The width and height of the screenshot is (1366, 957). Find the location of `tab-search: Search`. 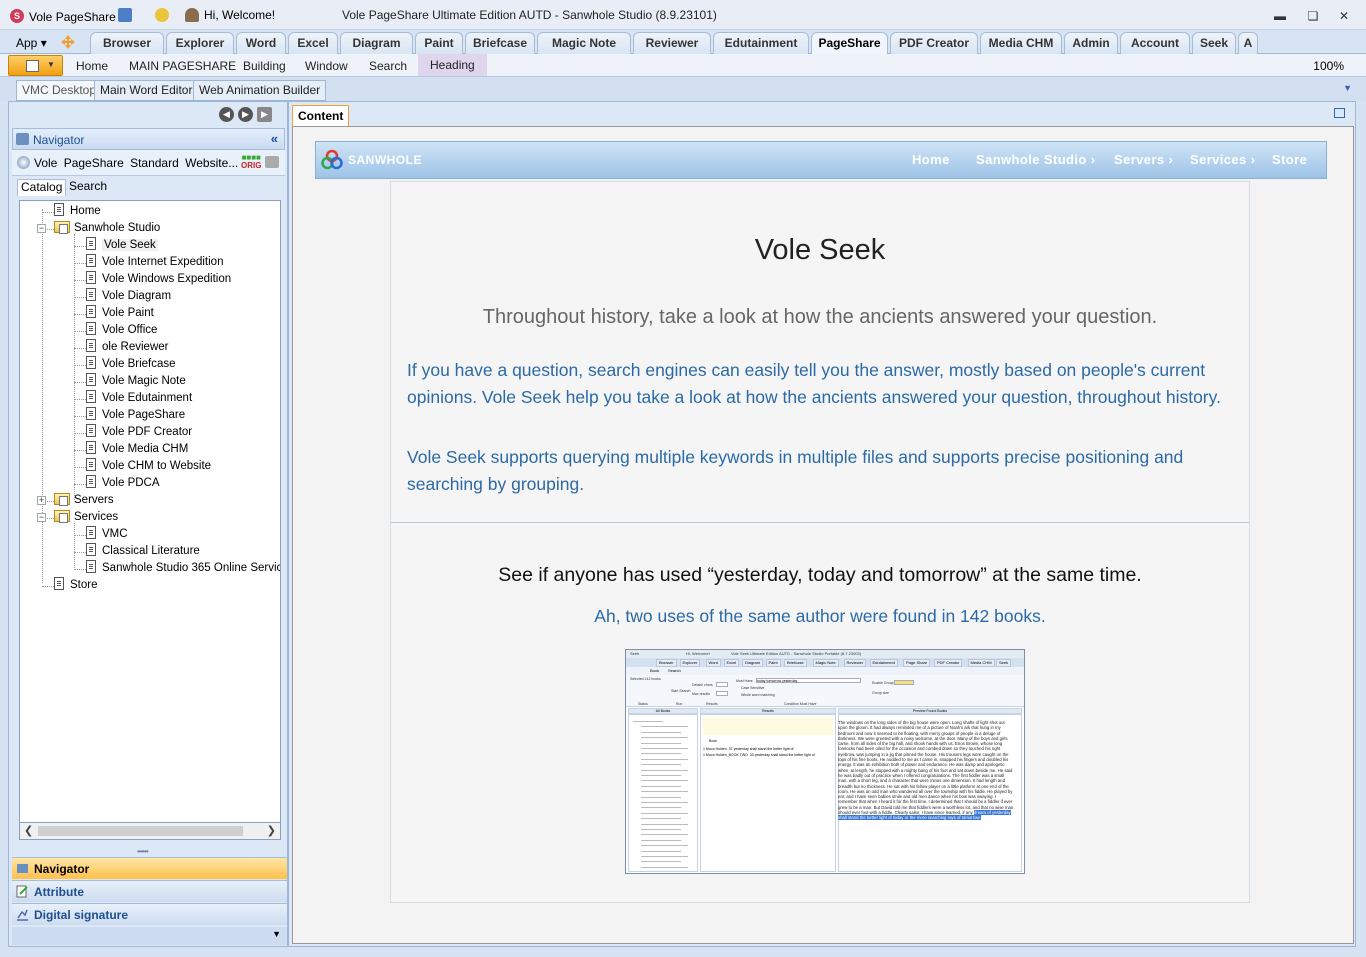

tab-search: Search is located at coordinates (88, 187).